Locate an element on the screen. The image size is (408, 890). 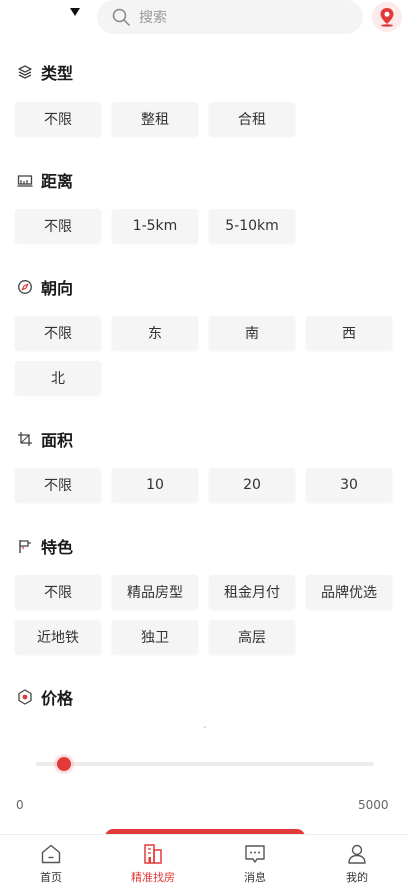
ruler-icon is located at coordinates (25, 181).